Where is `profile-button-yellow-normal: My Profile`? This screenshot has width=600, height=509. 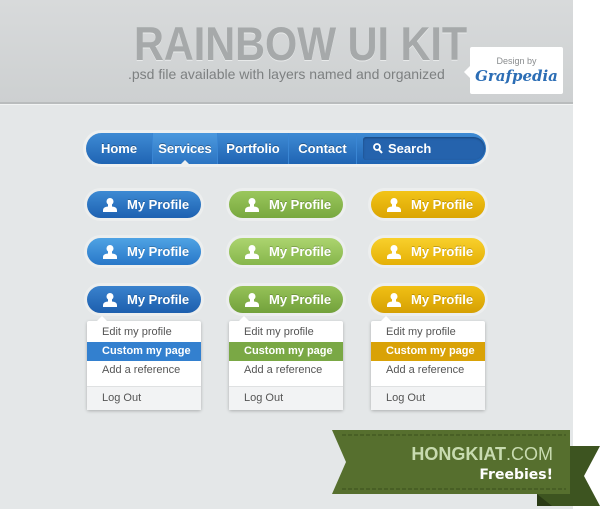
profile-button-yellow-normal: My Profile is located at coordinates (428, 204).